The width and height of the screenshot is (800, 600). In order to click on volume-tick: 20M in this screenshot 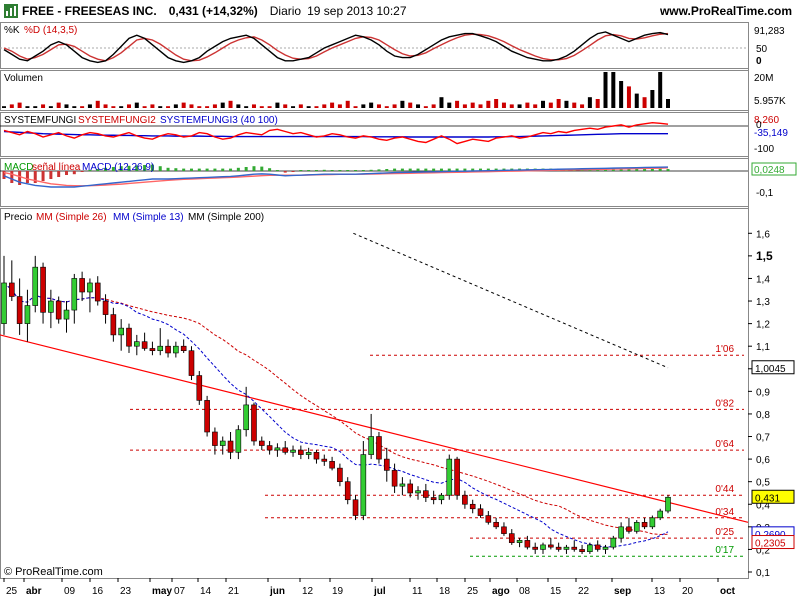, I will do `click(763, 78)`.